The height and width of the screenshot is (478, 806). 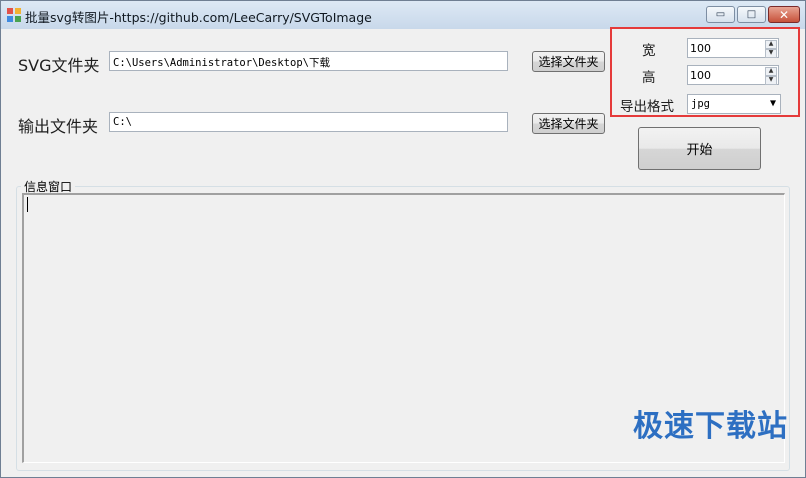 What do you see at coordinates (771, 44) in the screenshot?
I see `width-up-icon: ▲` at bounding box center [771, 44].